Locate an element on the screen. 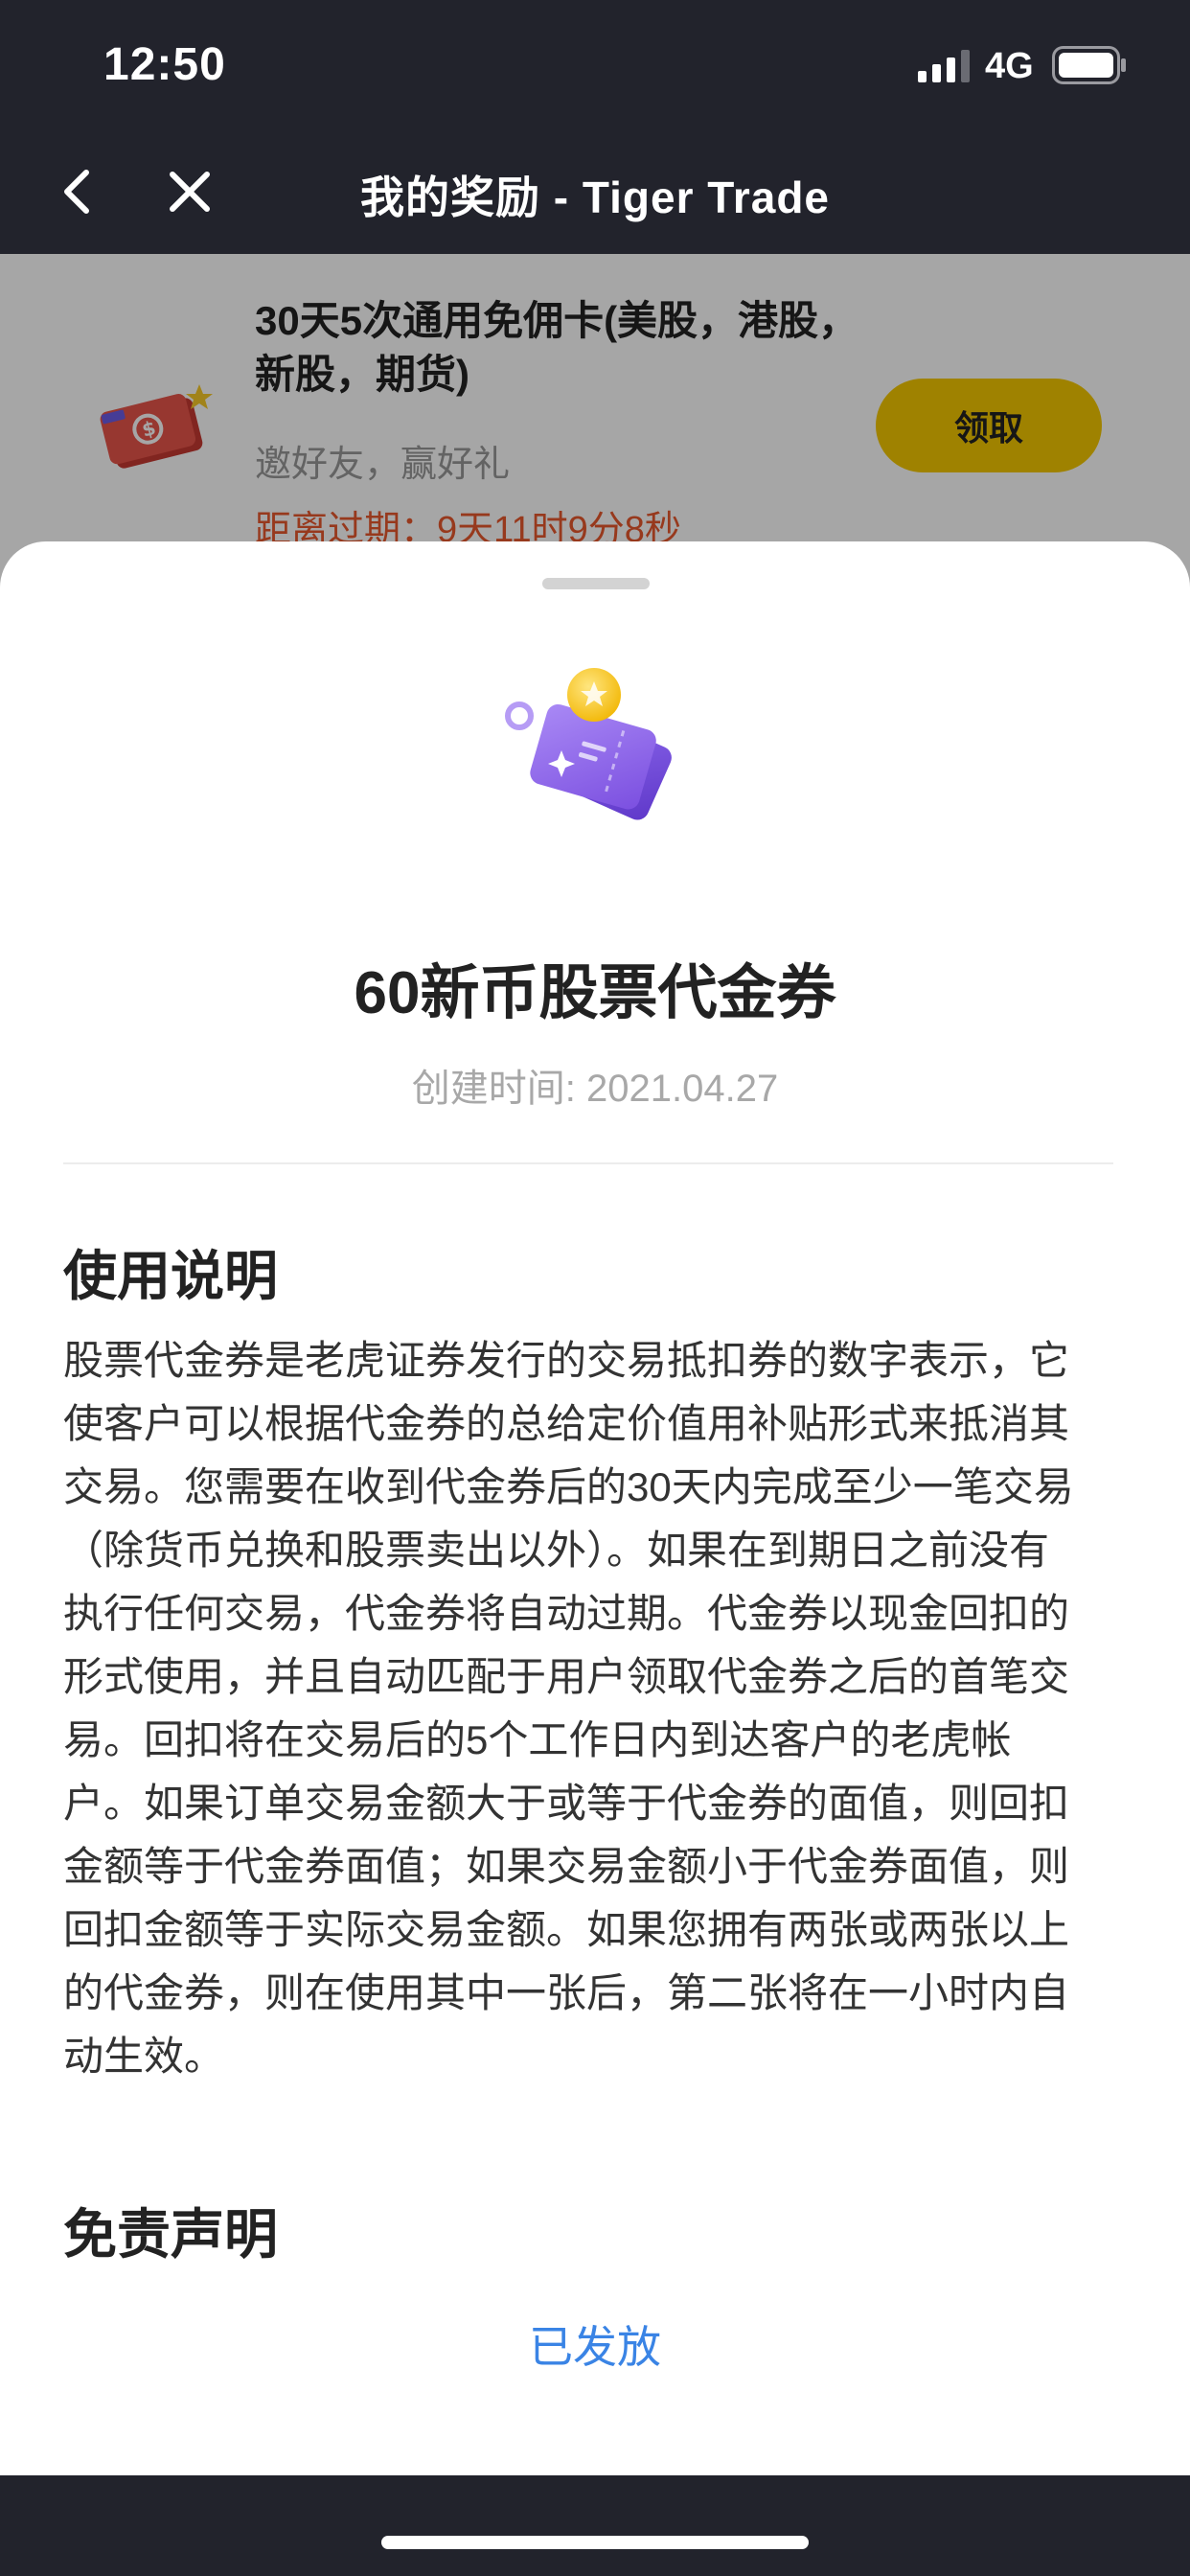 The width and height of the screenshot is (1190, 2576). voucher-icon is located at coordinates (589, 744).